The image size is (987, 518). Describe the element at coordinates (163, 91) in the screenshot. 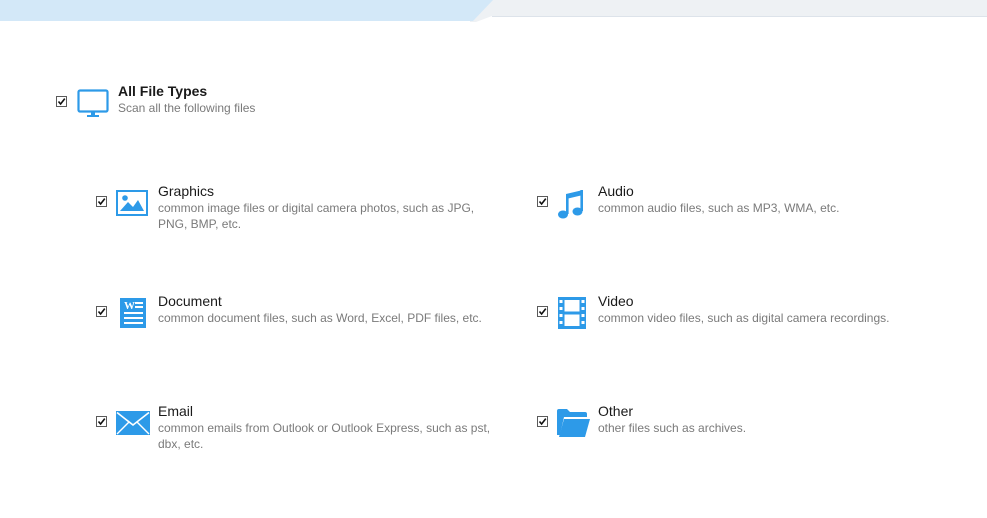

I see `all-file-types-title: All File Types` at that location.